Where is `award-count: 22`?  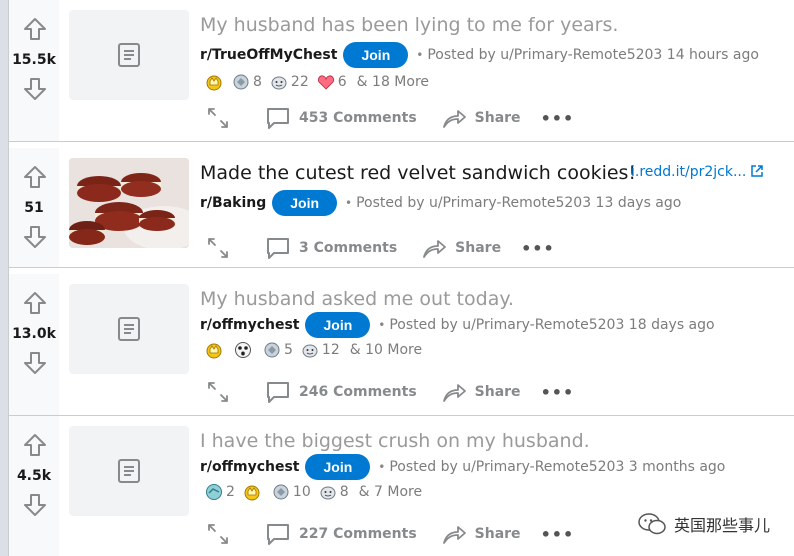 award-count: 22 is located at coordinates (299, 82).